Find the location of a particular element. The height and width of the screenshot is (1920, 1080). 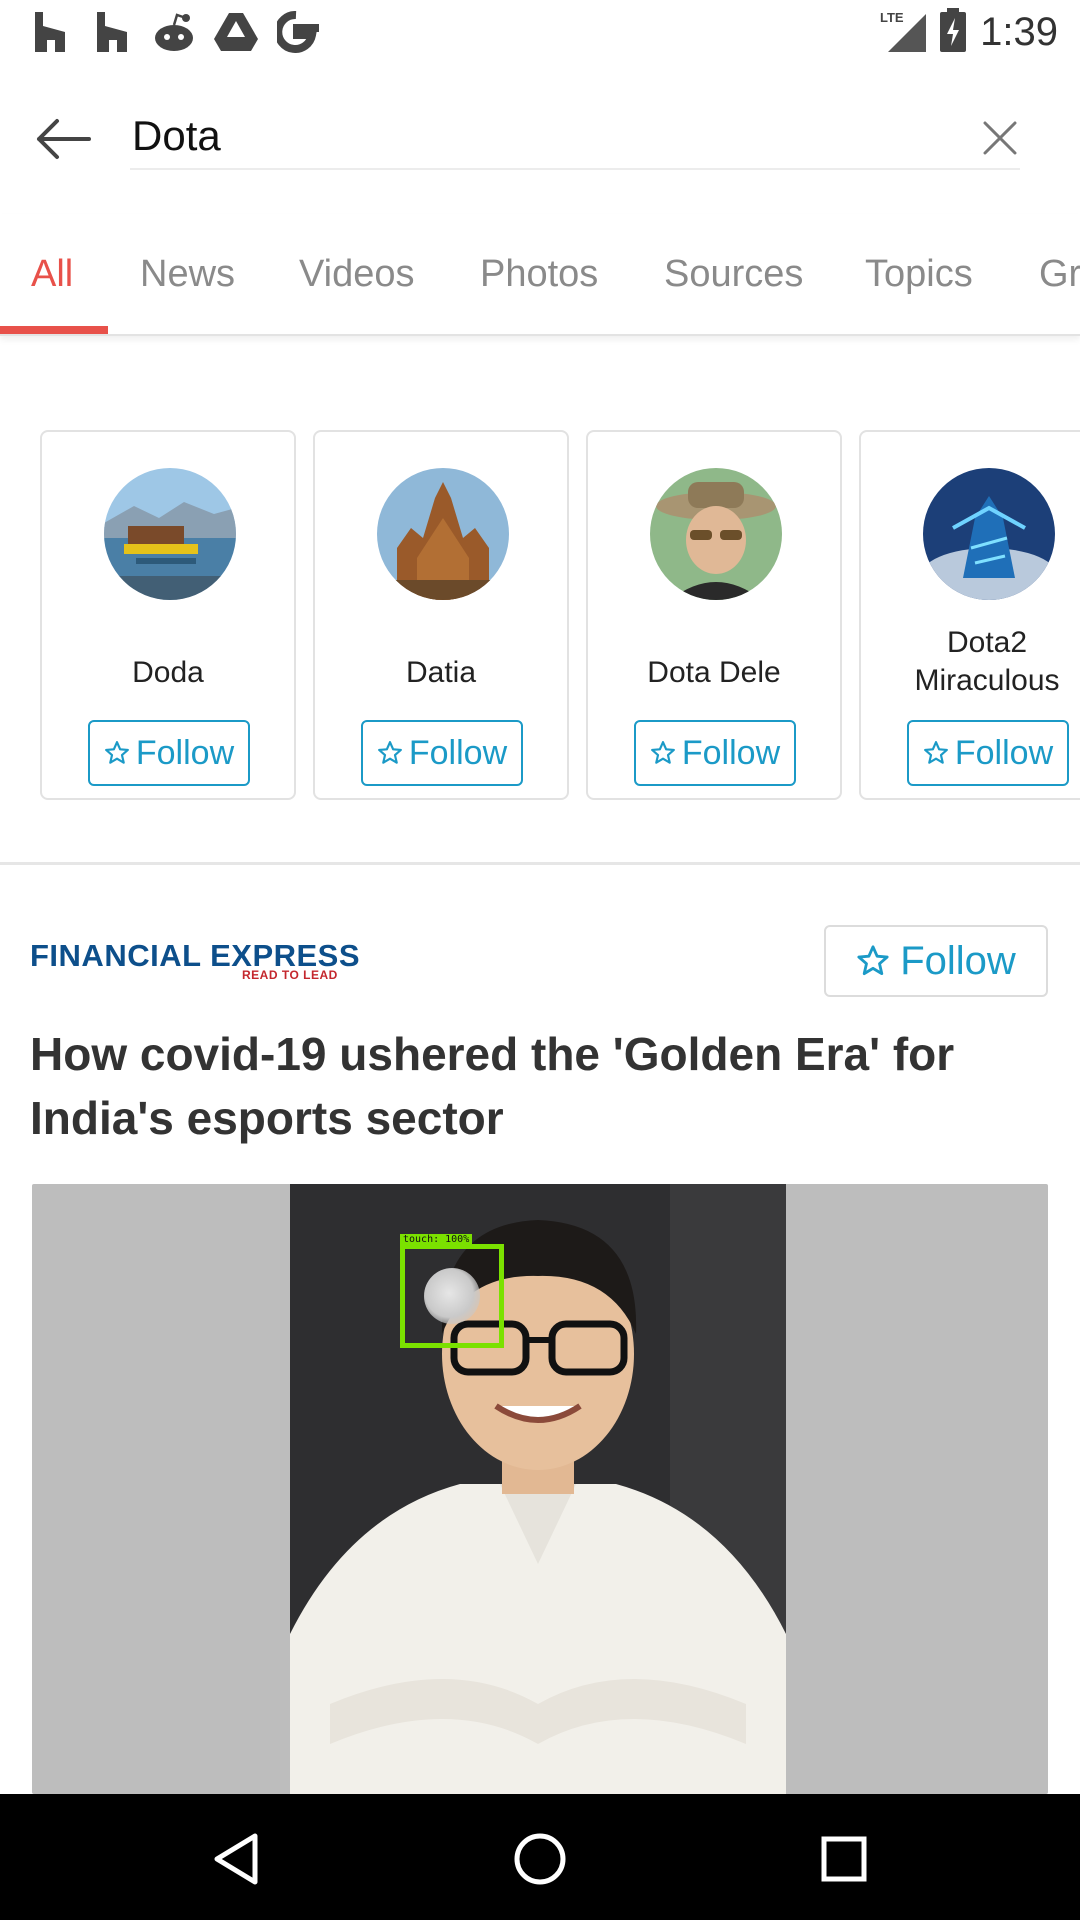

nav-back-button is located at coordinates (236, 1859).